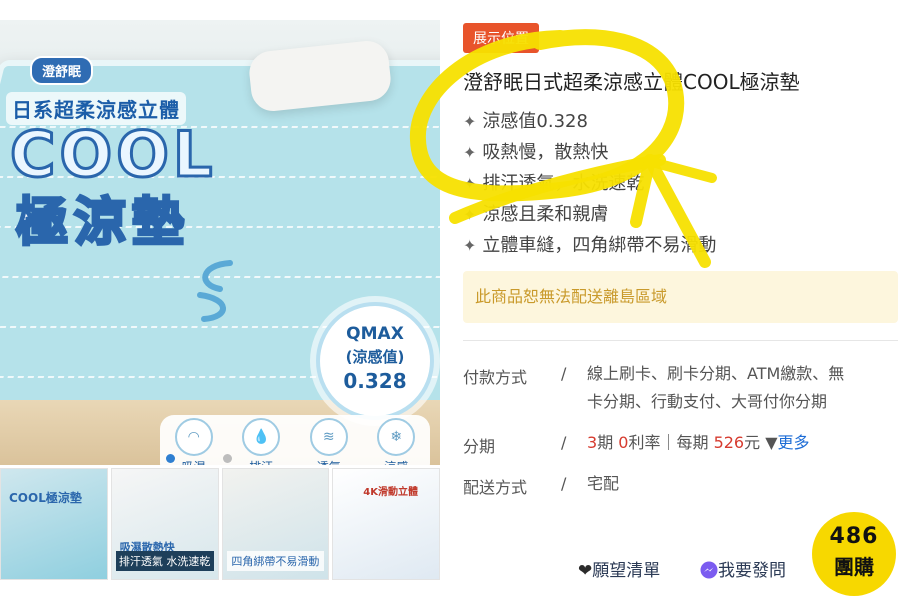 The height and width of the screenshot is (600, 900). What do you see at coordinates (501, 38) in the screenshot?
I see `promo-badge: 展示位置` at bounding box center [501, 38].